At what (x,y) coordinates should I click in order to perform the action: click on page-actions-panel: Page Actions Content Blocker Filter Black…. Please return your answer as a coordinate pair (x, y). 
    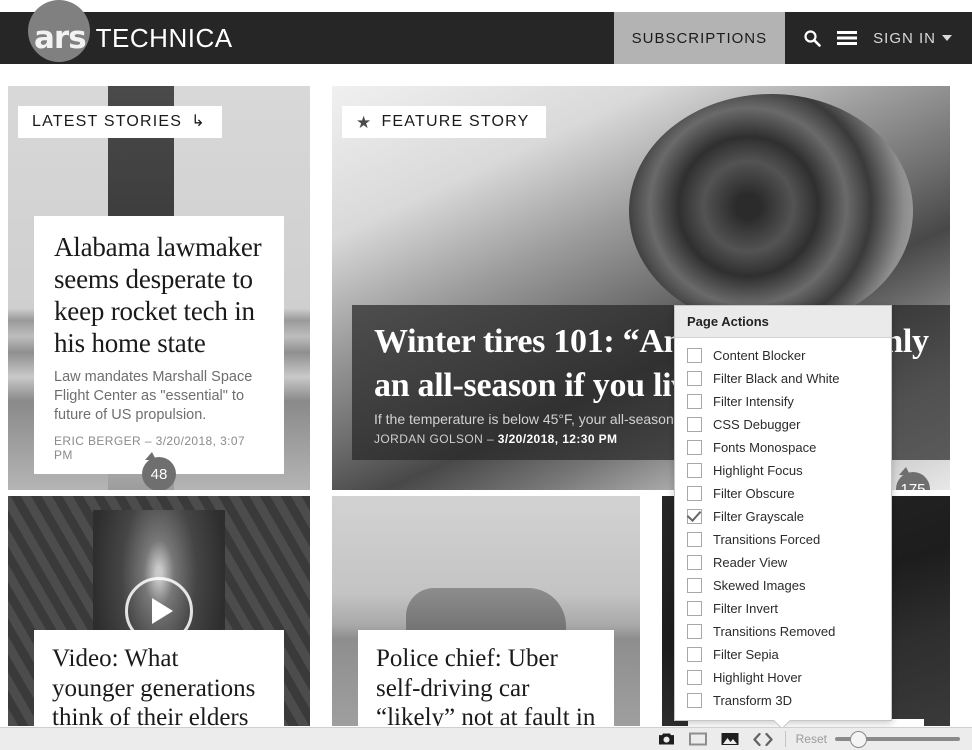
    Looking at the image, I should click on (783, 513).